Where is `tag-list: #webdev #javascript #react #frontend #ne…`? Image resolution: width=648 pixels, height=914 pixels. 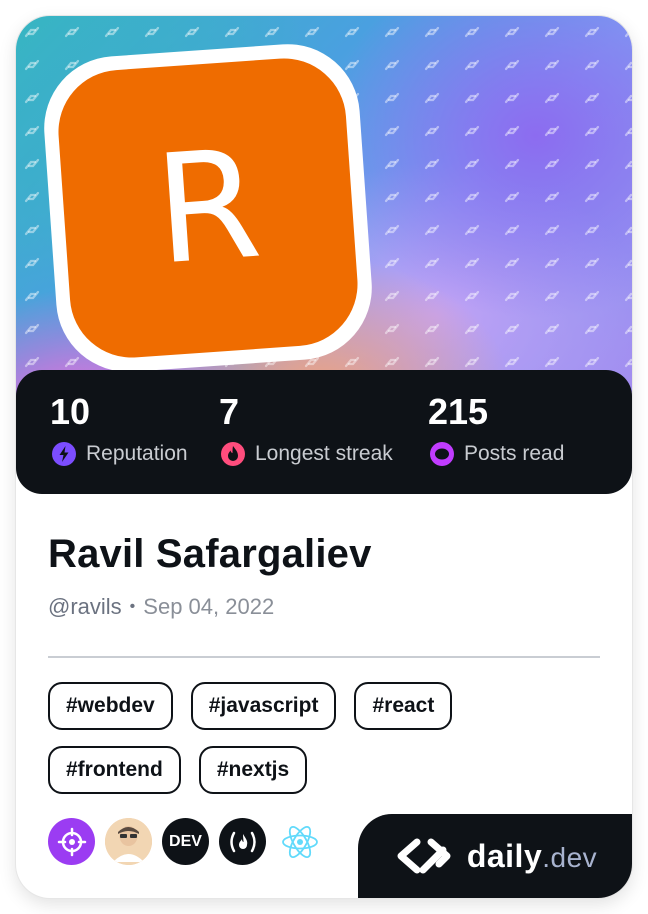
tag-list: #webdev #javascript #react #frontend #ne… is located at coordinates (328, 746).